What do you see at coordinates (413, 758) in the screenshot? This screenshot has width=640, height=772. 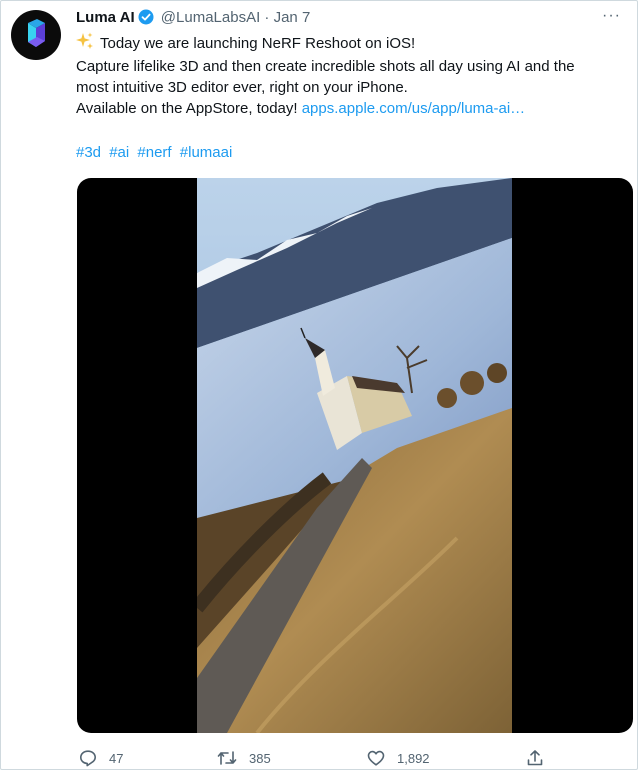 I see `like-count: 1,892` at bounding box center [413, 758].